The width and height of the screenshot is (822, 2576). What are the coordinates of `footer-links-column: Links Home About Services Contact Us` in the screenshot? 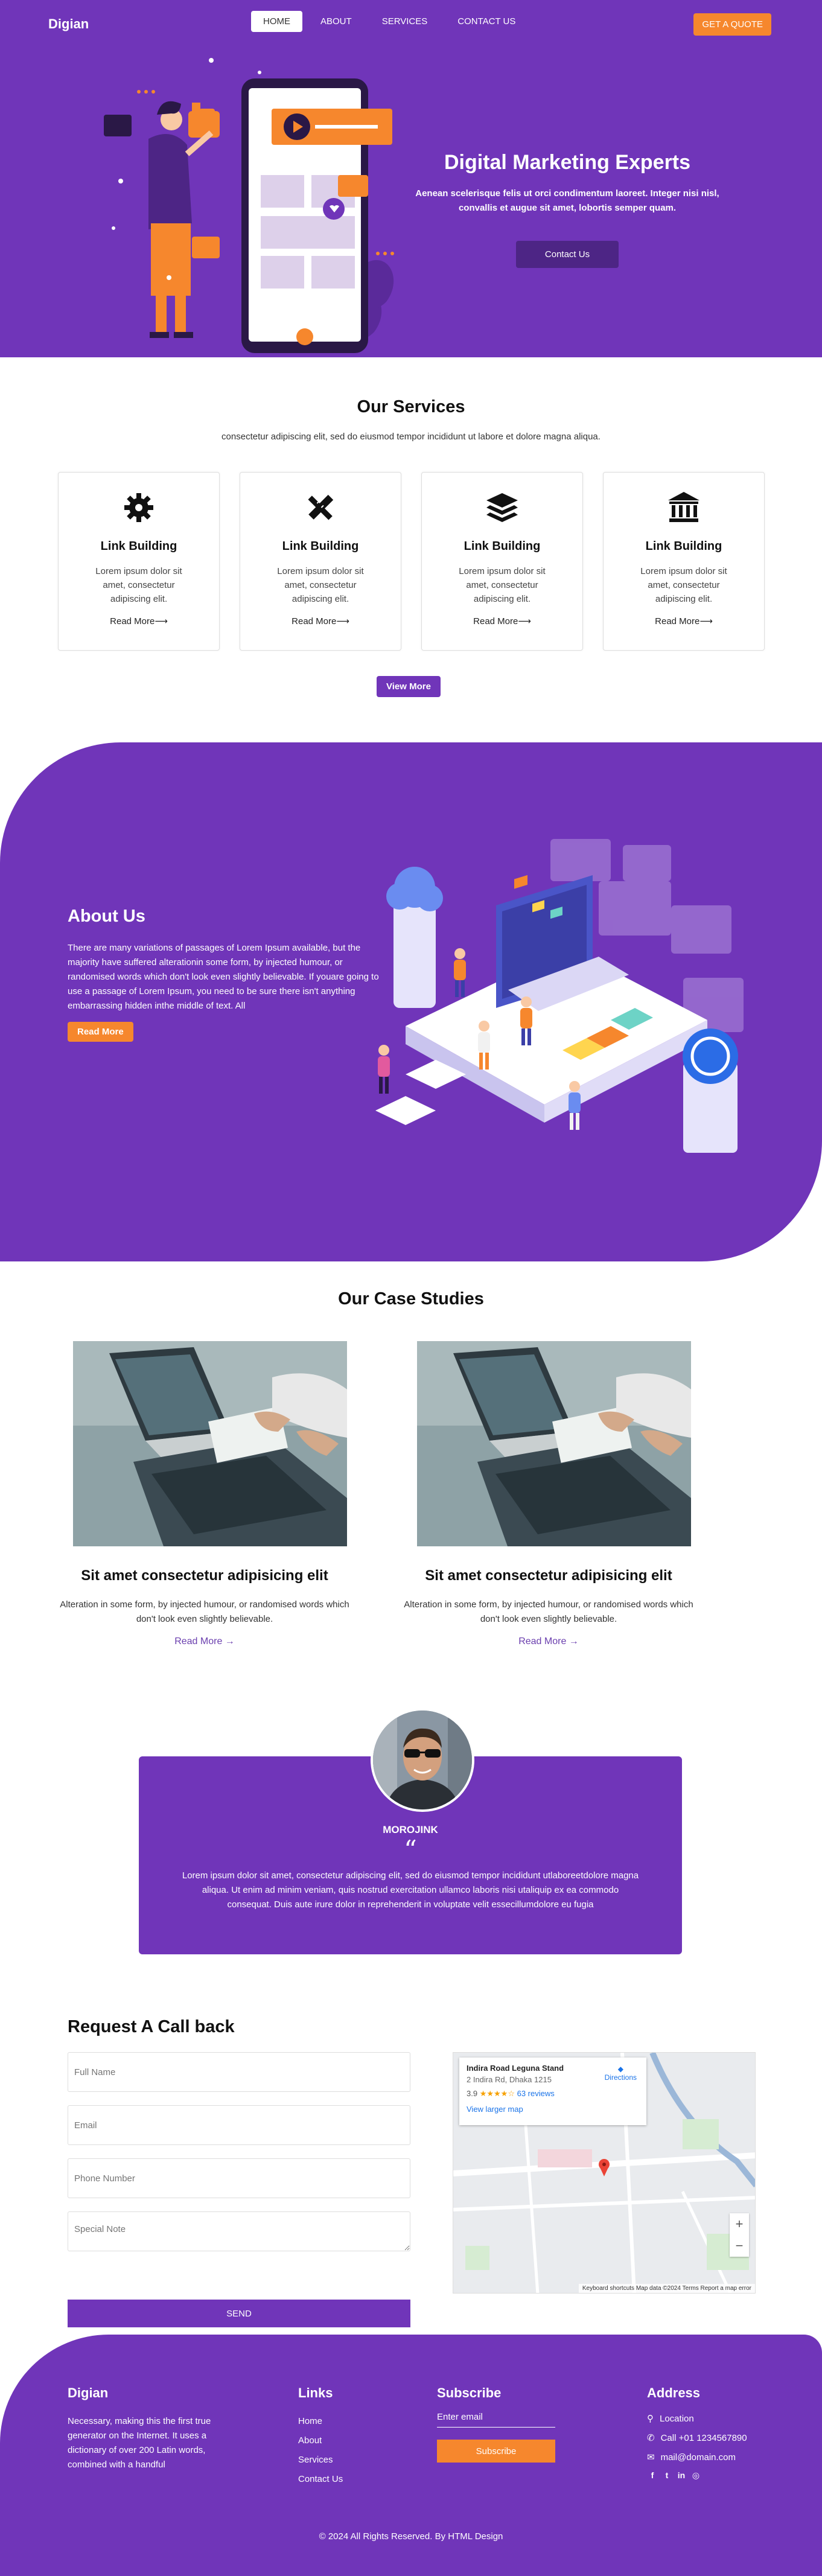 It's located at (321, 2437).